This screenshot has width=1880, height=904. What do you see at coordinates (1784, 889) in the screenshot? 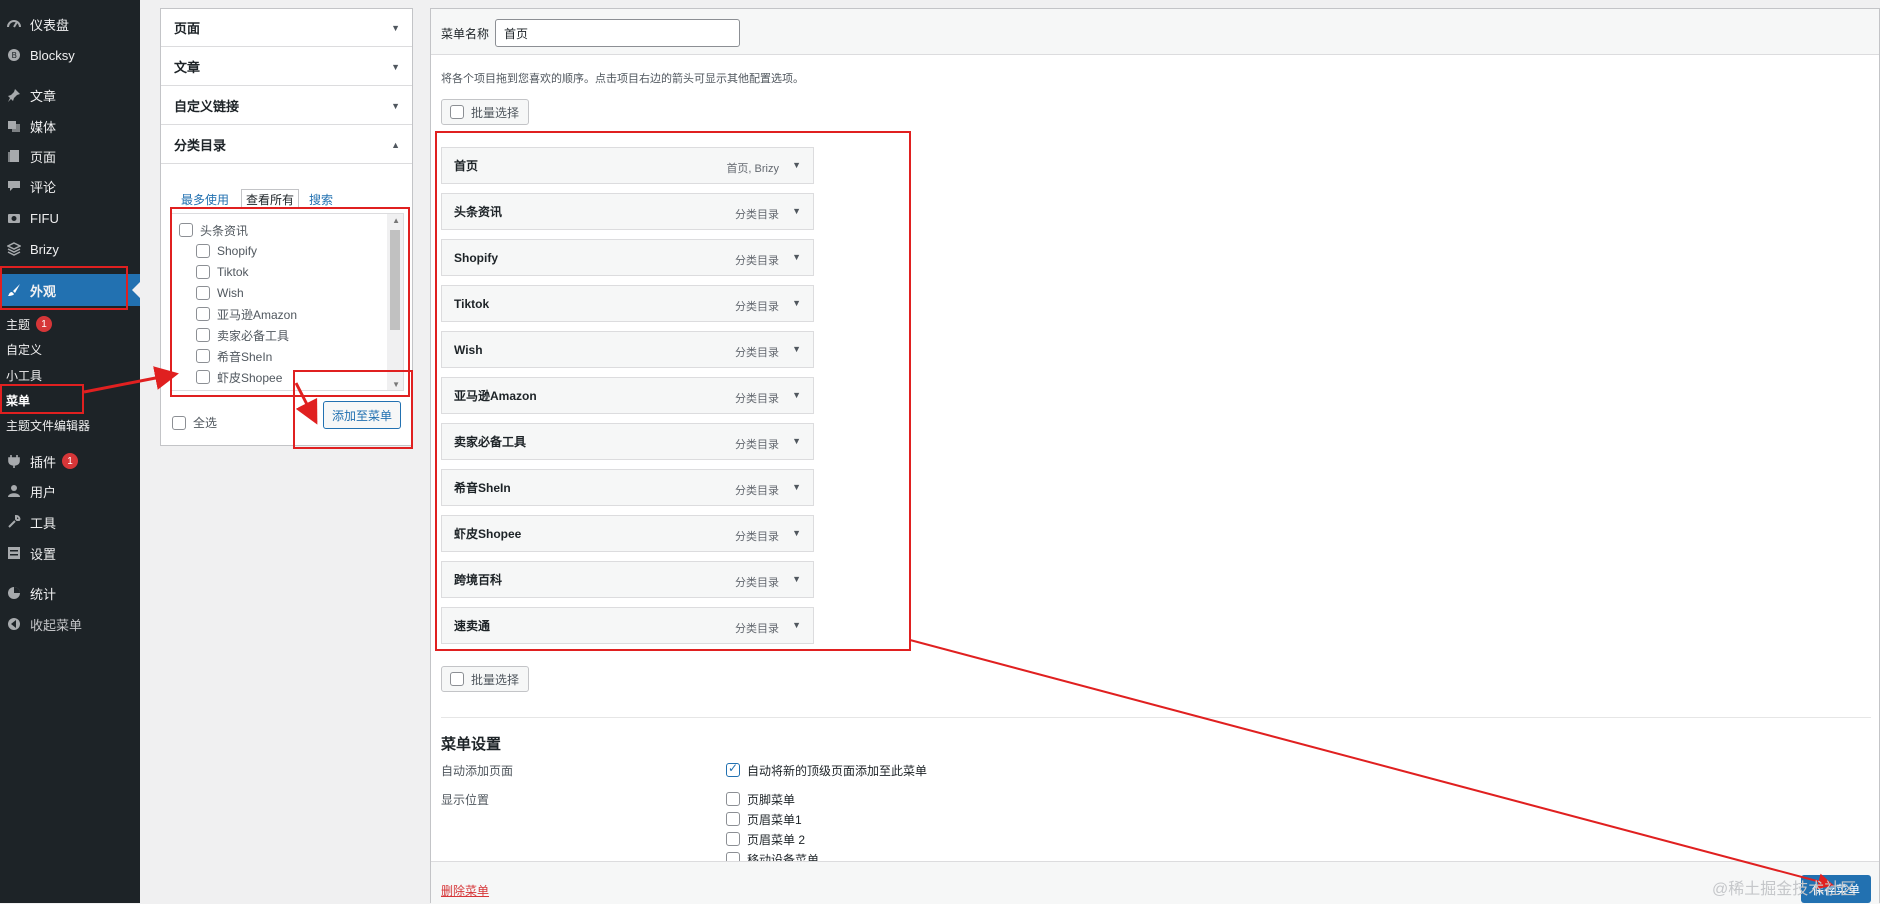
I see `watermark: @稀土掘金技术社区` at bounding box center [1784, 889].